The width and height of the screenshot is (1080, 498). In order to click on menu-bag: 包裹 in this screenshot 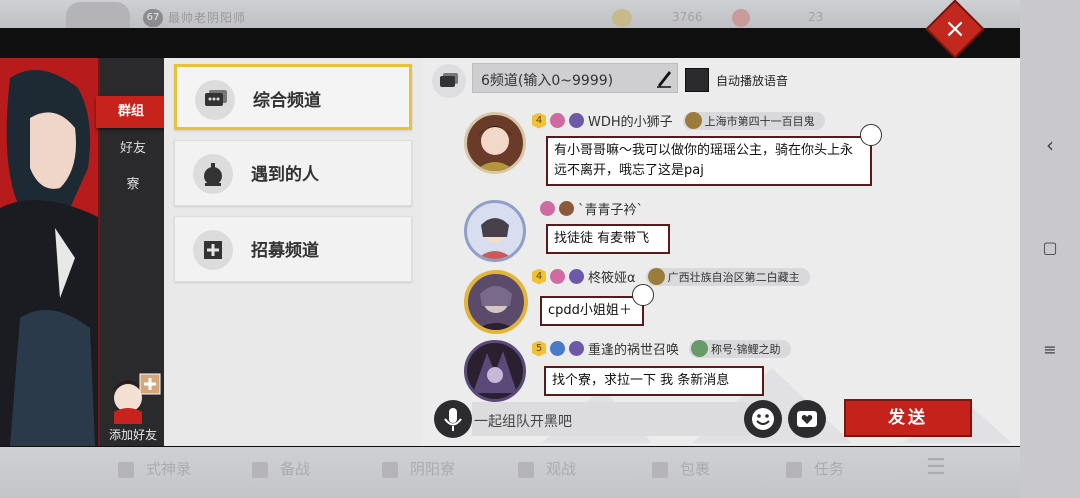, I will do `click(681, 468)`.